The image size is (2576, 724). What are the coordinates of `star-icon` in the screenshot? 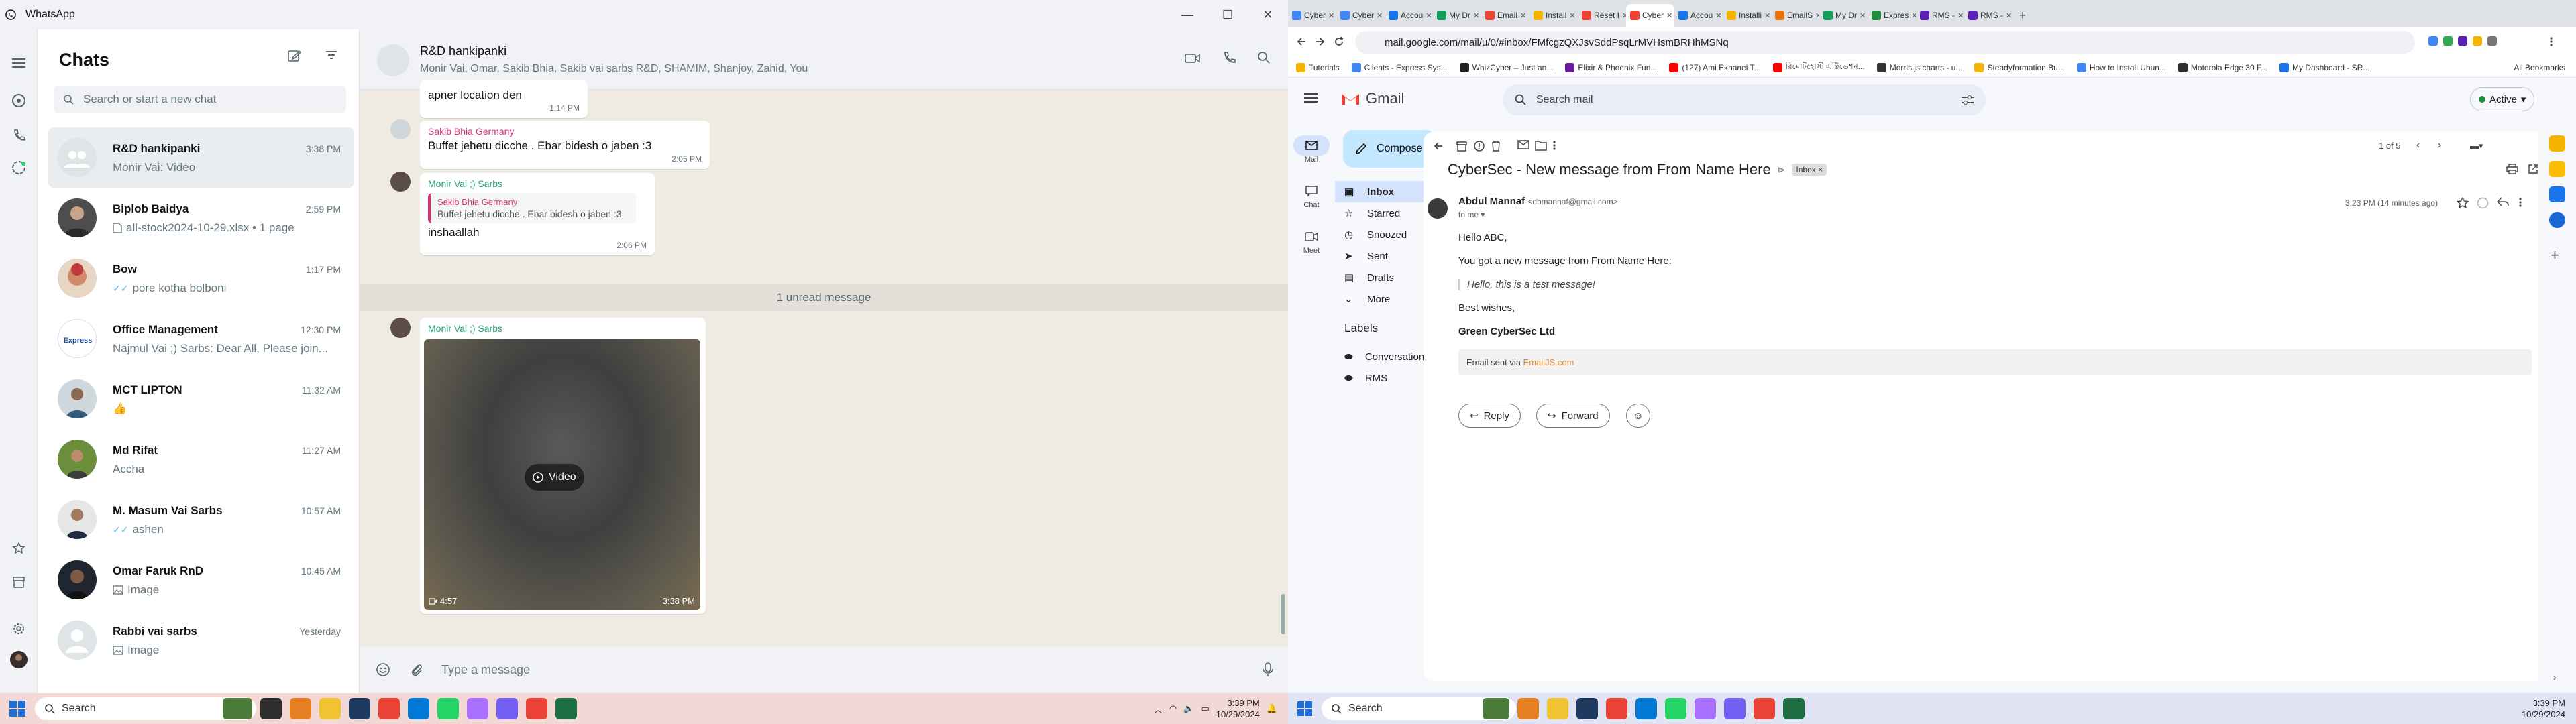 It's located at (2463, 203).